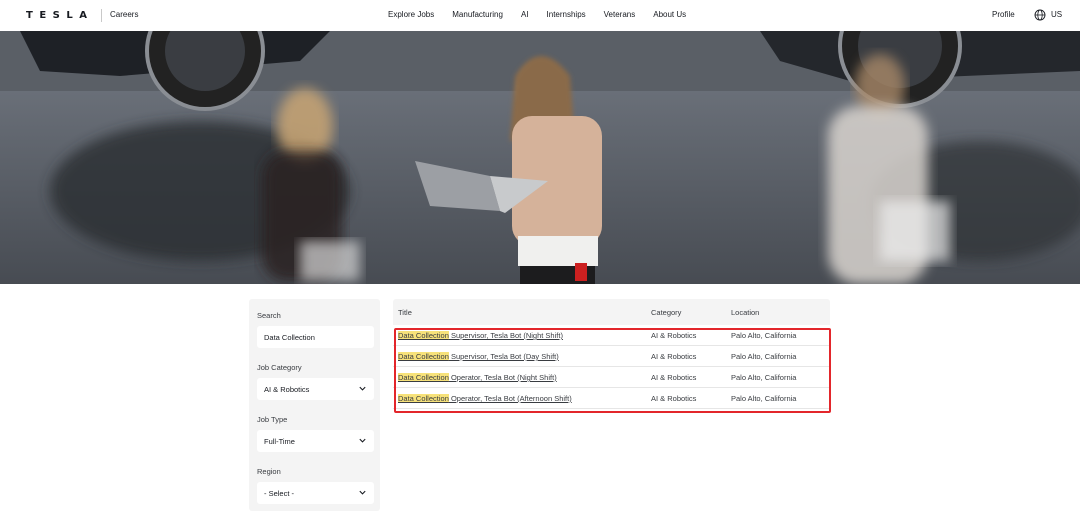  I want to click on profile-link: Profile, so click(1003, 14).